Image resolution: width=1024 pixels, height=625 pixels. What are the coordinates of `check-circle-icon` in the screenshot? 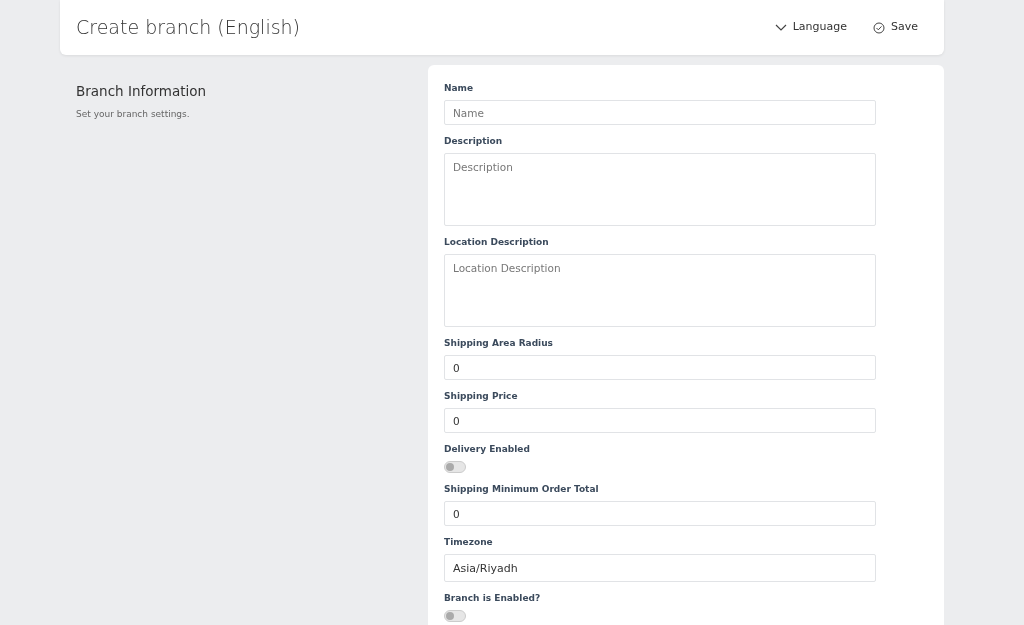 It's located at (879, 27).